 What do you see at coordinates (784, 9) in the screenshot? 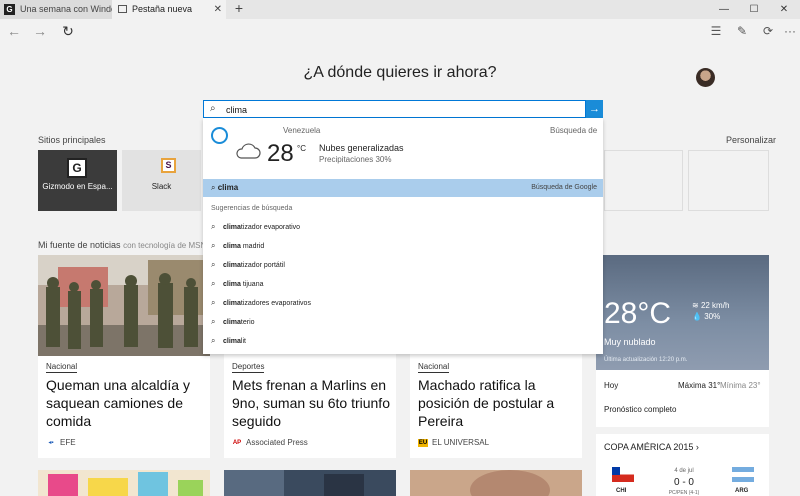
I see `close-window-button: ✕` at bounding box center [784, 9].